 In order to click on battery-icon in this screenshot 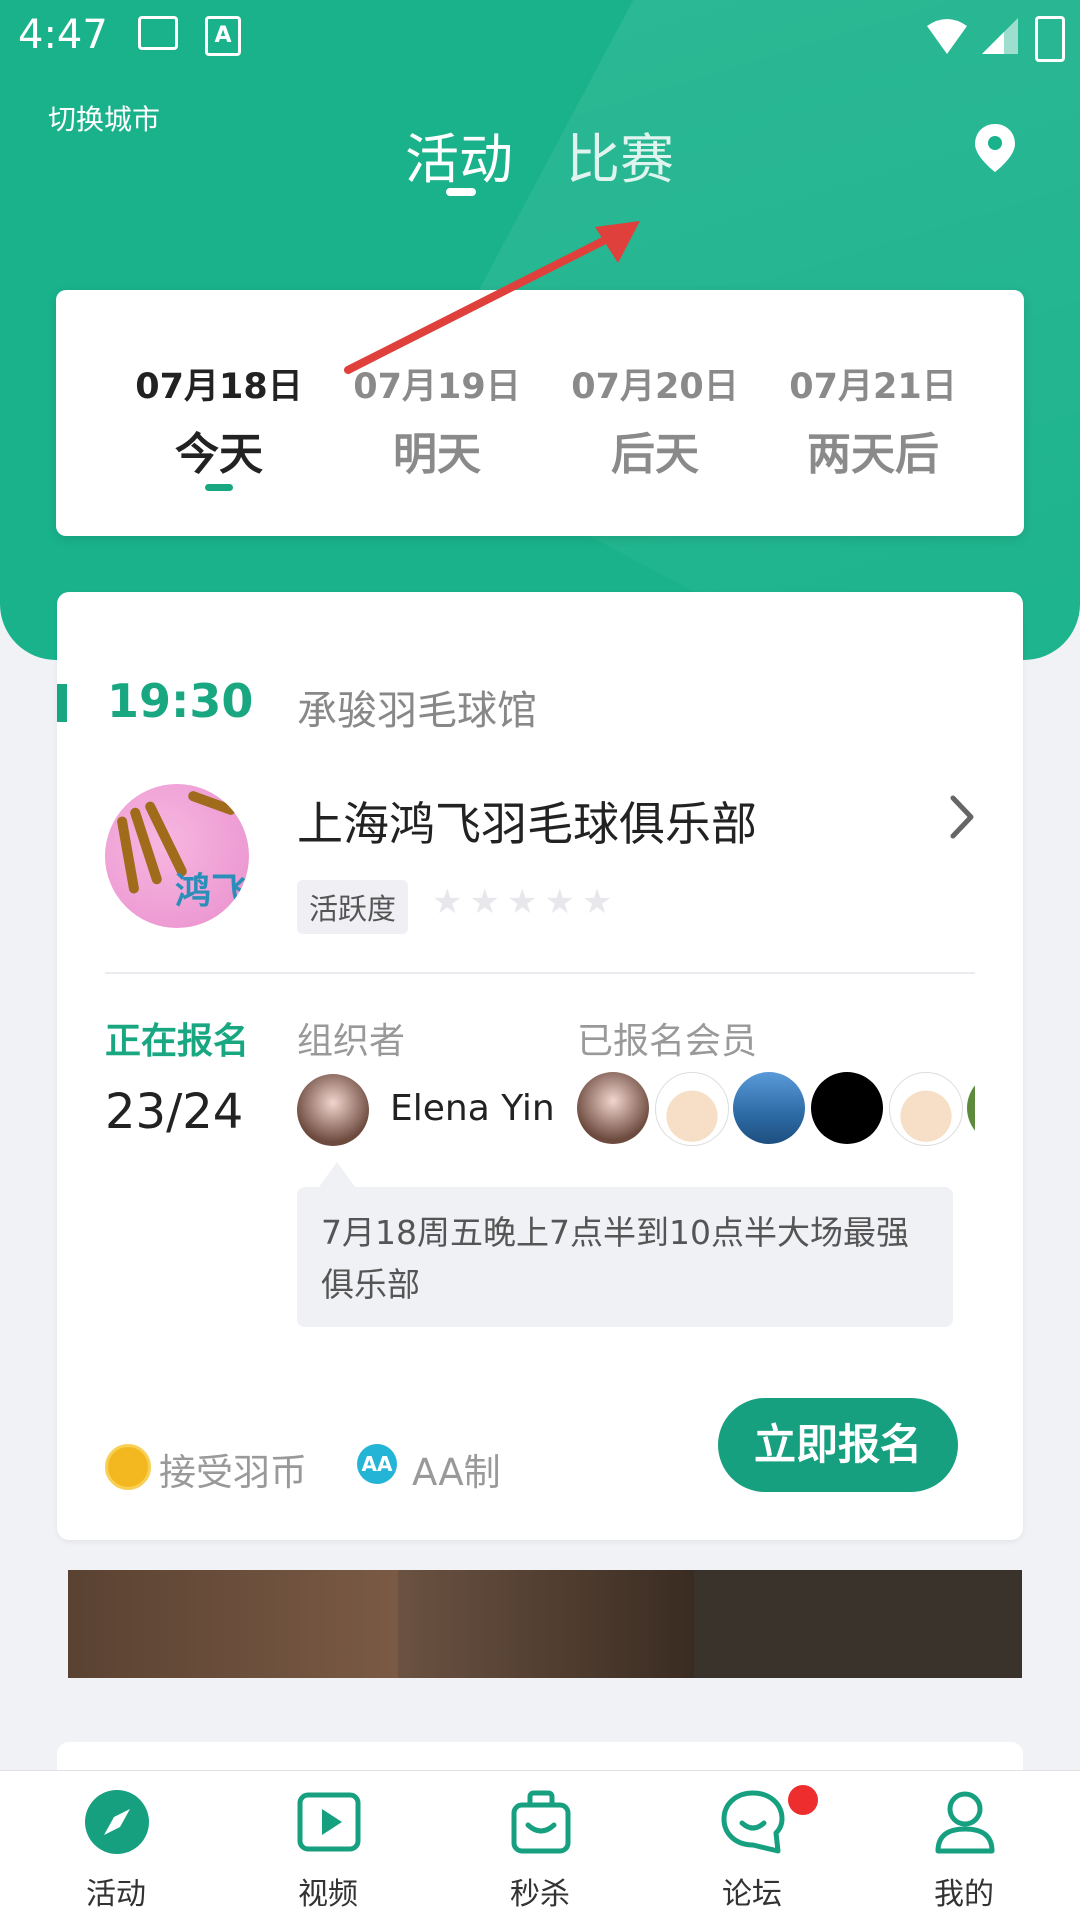, I will do `click(1050, 39)`.